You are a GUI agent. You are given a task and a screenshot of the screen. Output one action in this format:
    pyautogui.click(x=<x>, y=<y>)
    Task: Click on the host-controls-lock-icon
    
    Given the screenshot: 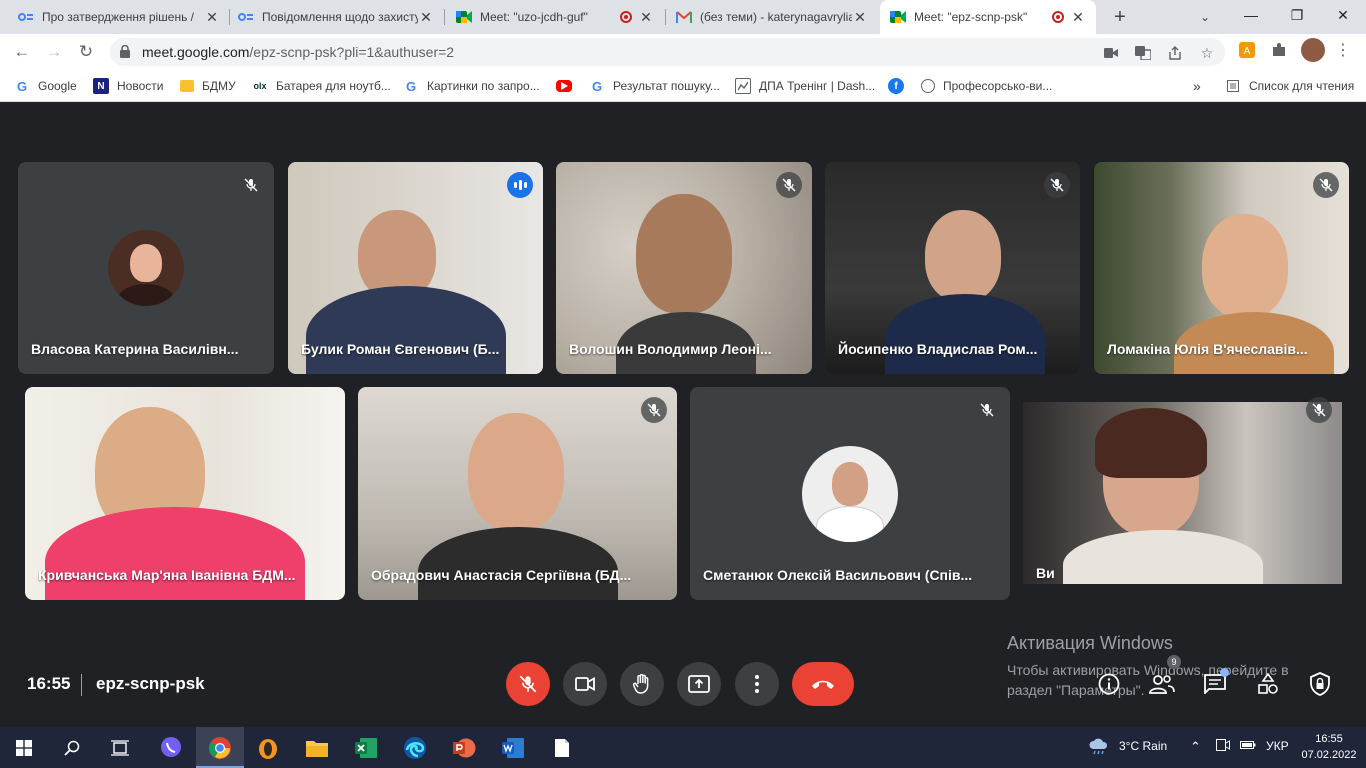 What is the action you would take?
    pyautogui.click(x=1320, y=684)
    